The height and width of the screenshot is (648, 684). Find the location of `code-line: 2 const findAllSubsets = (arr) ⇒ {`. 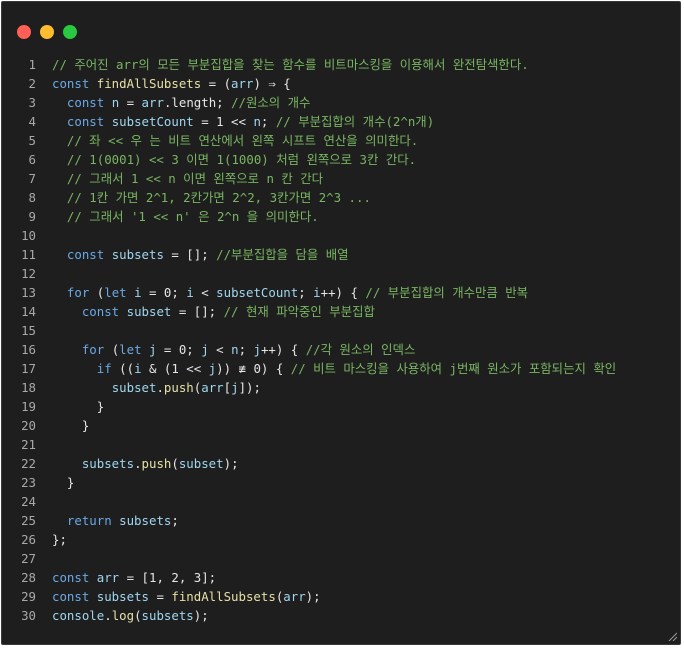

code-line: 2 const findAllSubsets = (arr) ⇒ { is located at coordinates (341, 83).